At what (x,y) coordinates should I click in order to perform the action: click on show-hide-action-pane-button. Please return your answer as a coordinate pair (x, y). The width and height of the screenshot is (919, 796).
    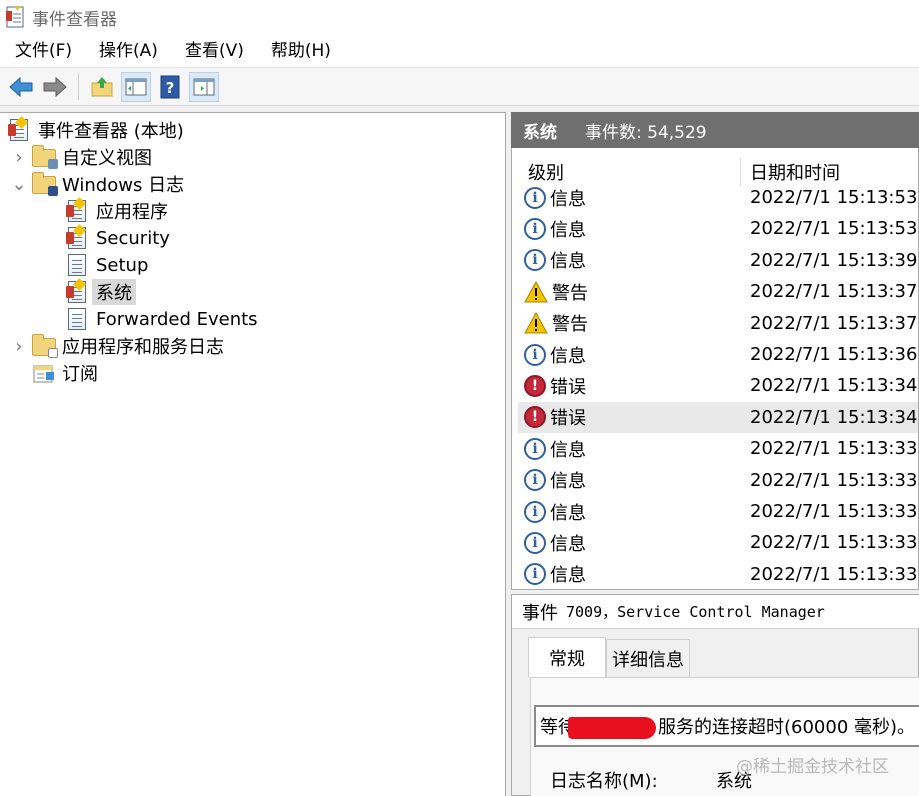
    Looking at the image, I should click on (204, 86).